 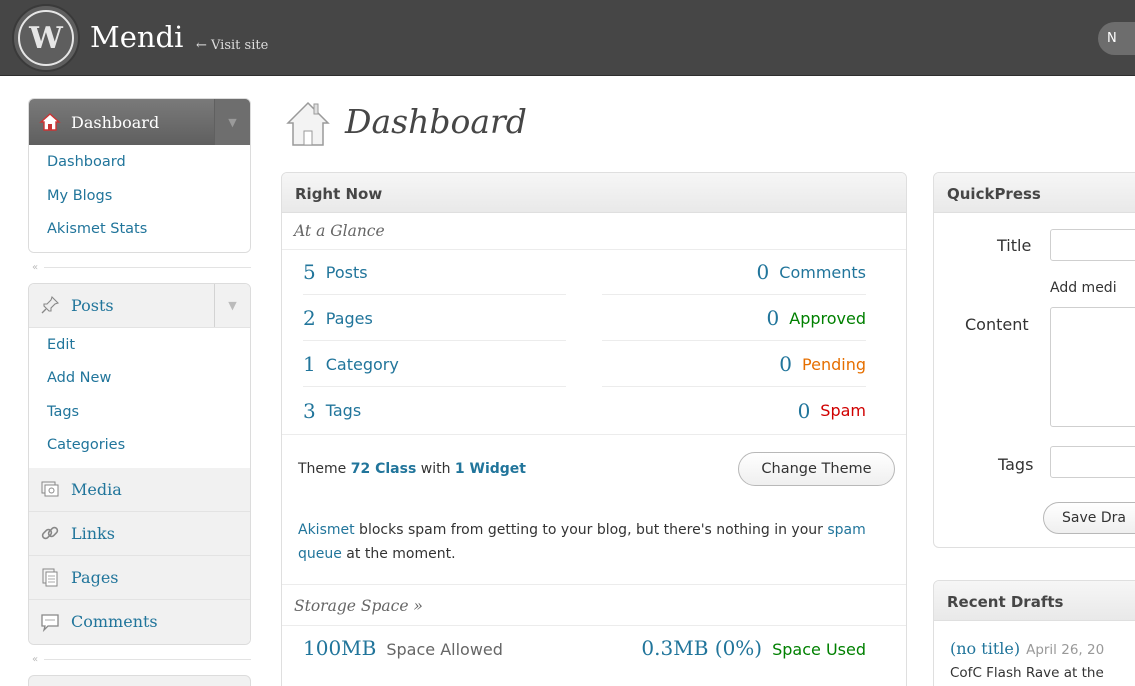 What do you see at coordinates (822, 272) in the screenshot?
I see `comments-link: Comments` at bounding box center [822, 272].